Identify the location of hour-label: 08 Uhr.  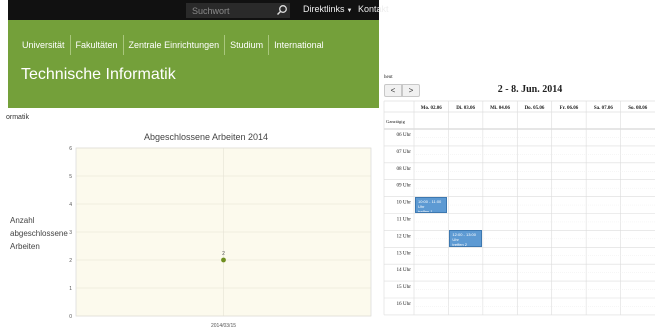
(403, 169).